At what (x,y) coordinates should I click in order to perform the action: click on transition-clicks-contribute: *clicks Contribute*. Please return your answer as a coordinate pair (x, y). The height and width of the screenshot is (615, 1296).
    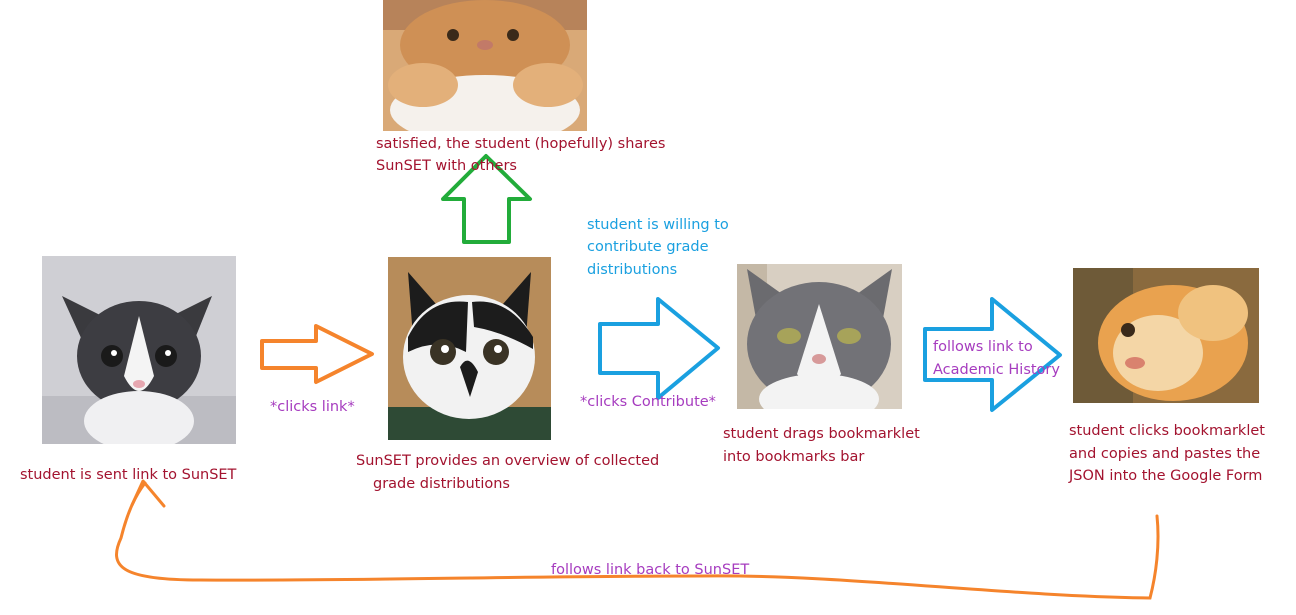
    Looking at the image, I should click on (648, 402).